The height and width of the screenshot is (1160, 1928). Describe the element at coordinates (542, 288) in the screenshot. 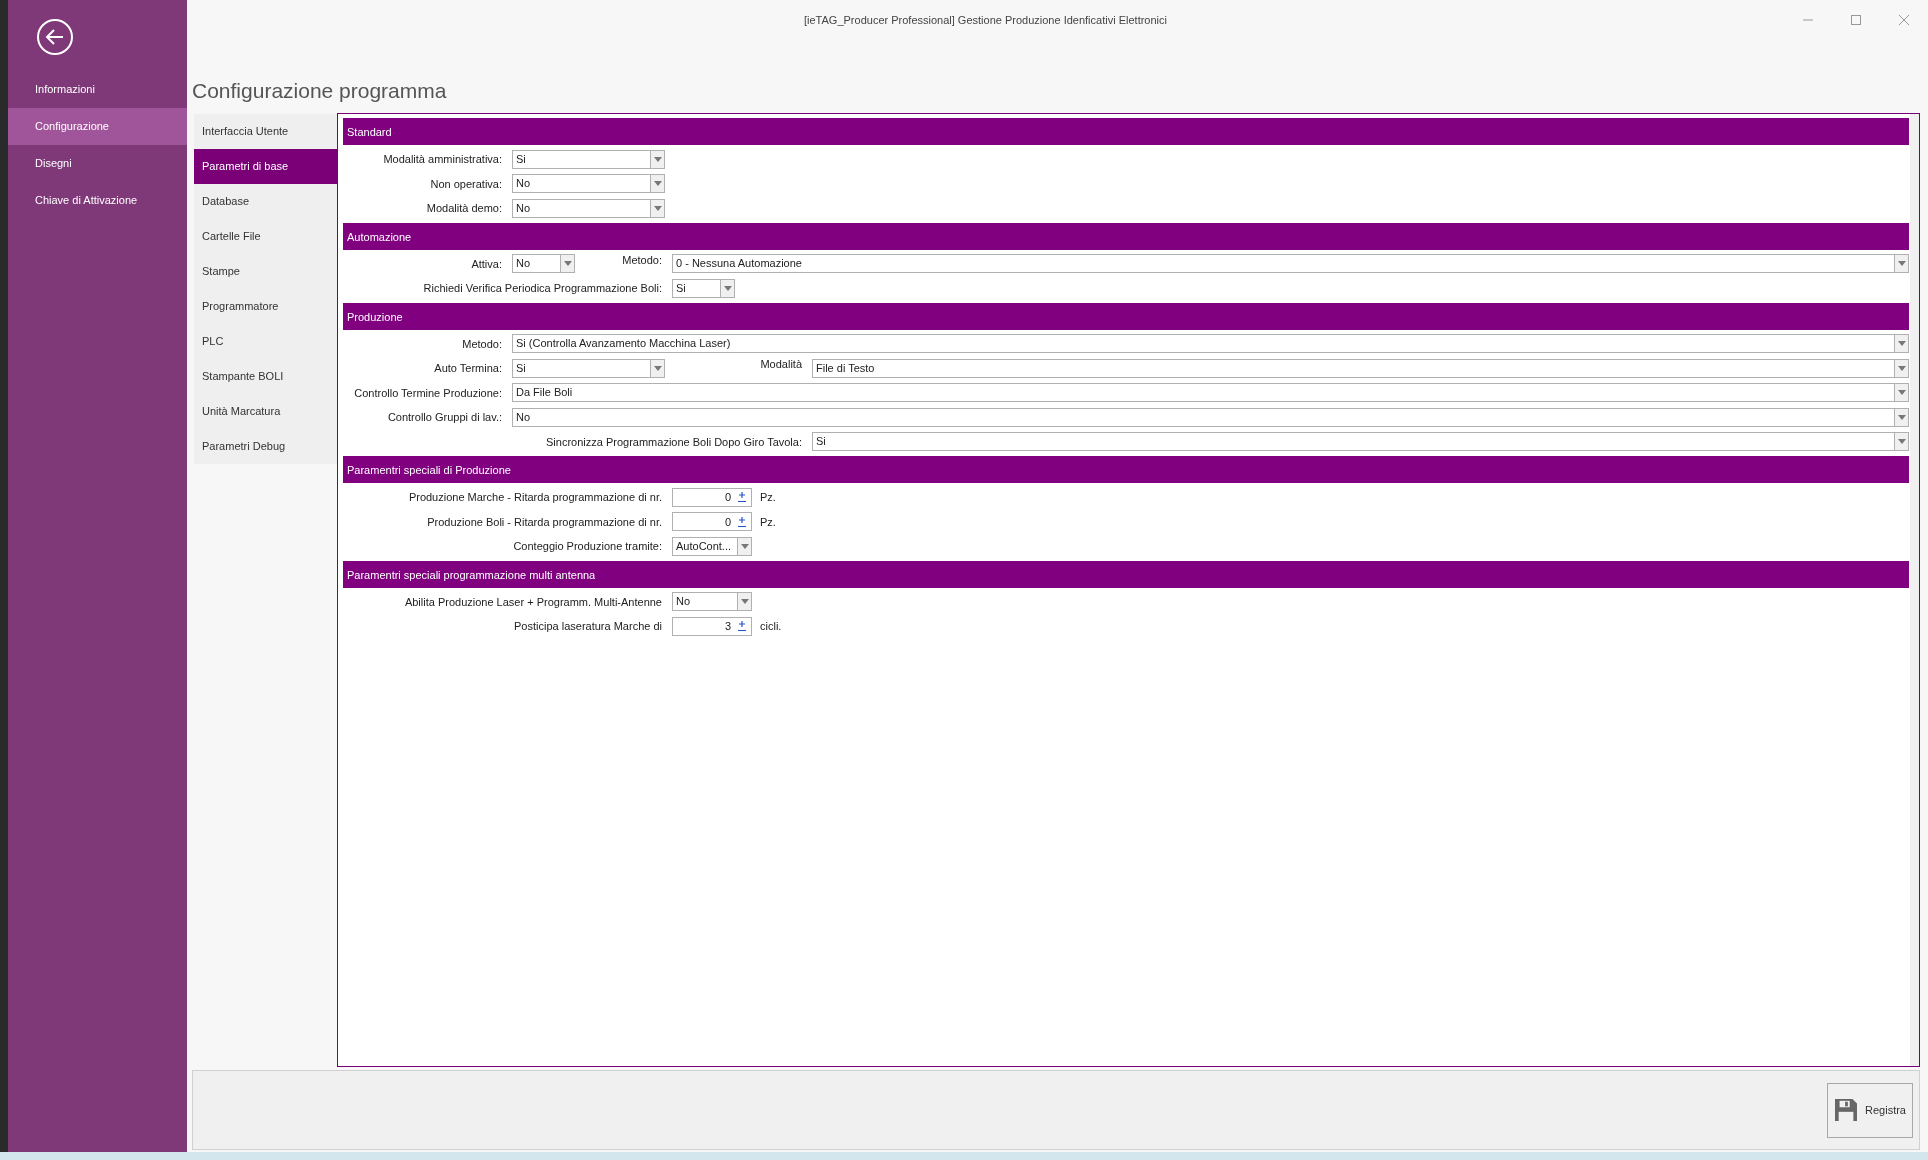

I see `field-label: Richiedi Verifica Periodica Programmazione Boli:` at that location.